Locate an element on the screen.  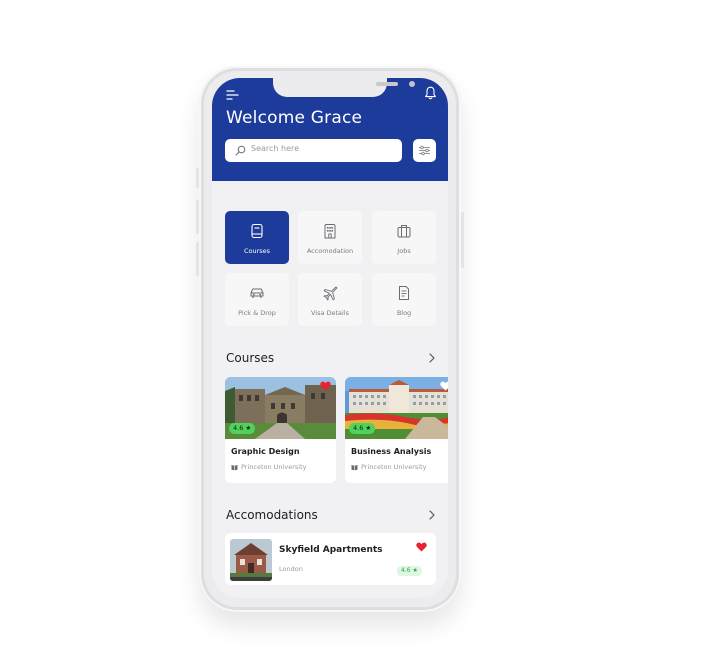
course-title: Business Analysis is located at coordinates (391, 451).